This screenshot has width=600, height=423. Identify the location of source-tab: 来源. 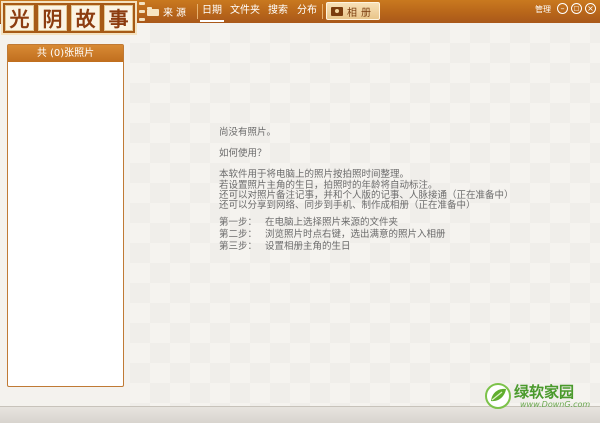
(171, 11).